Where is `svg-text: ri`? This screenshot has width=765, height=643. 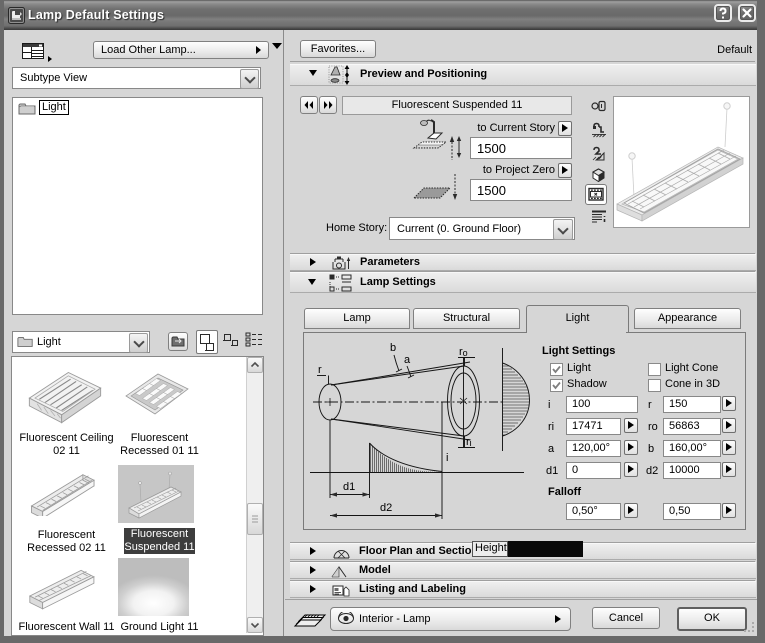 svg-text: ri is located at coordinates (469, 442).